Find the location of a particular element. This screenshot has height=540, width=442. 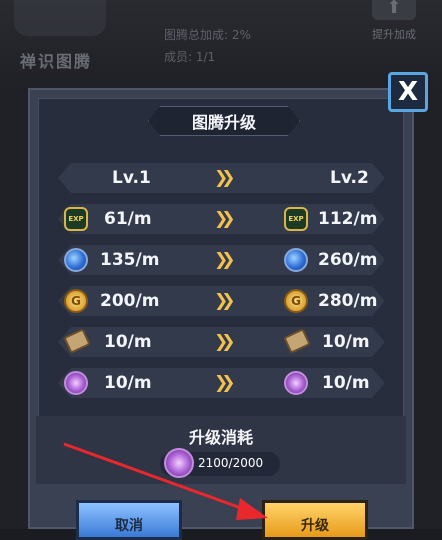

cost-value: 2100/2000 is located at coordinates (231, 463).